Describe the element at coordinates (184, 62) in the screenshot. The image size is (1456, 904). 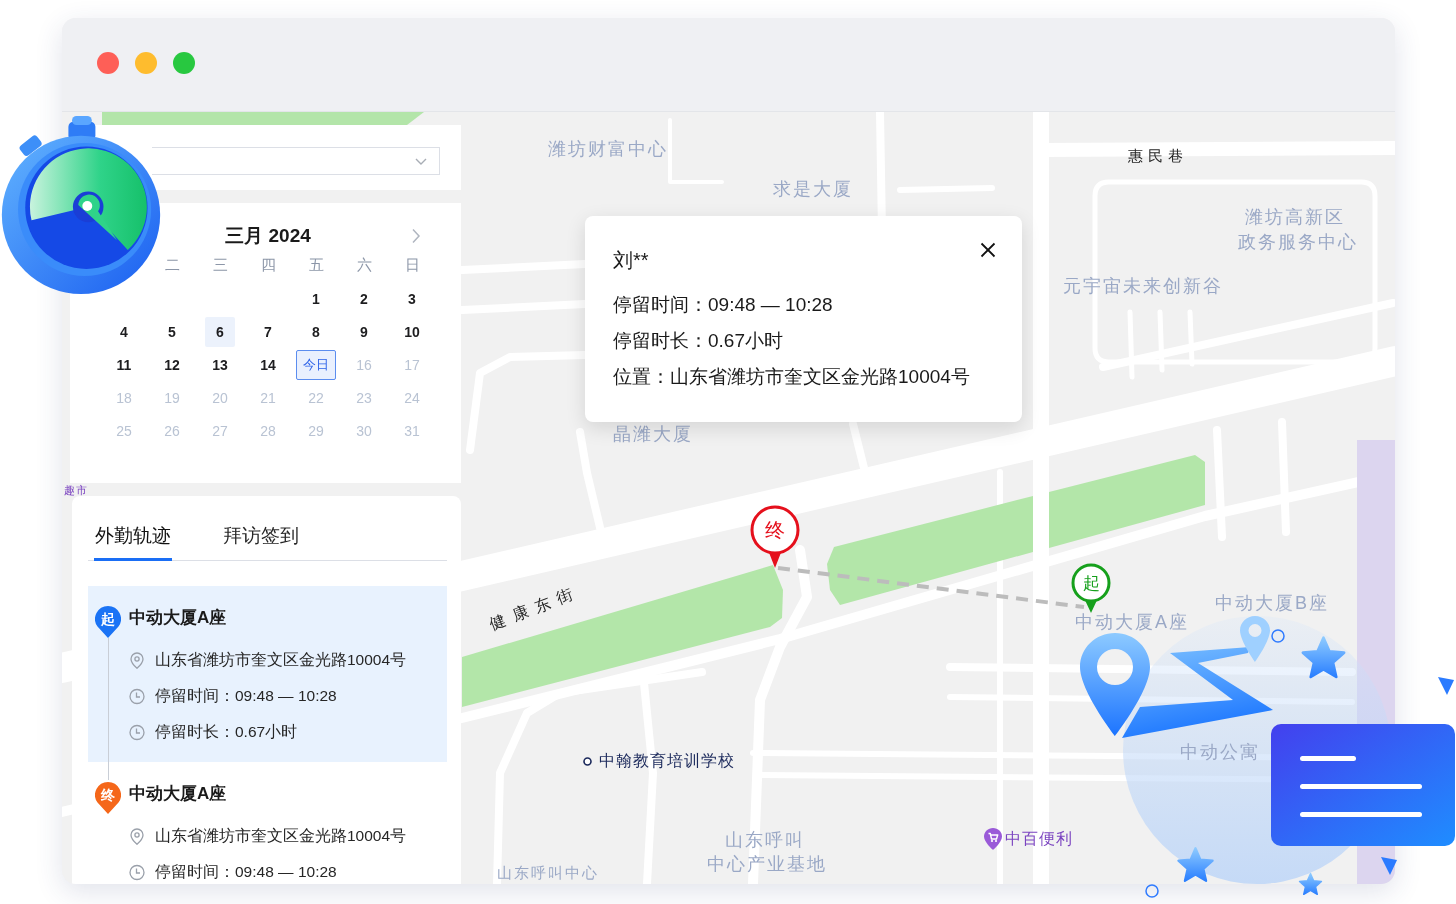
I see `maximize-button` at that location.